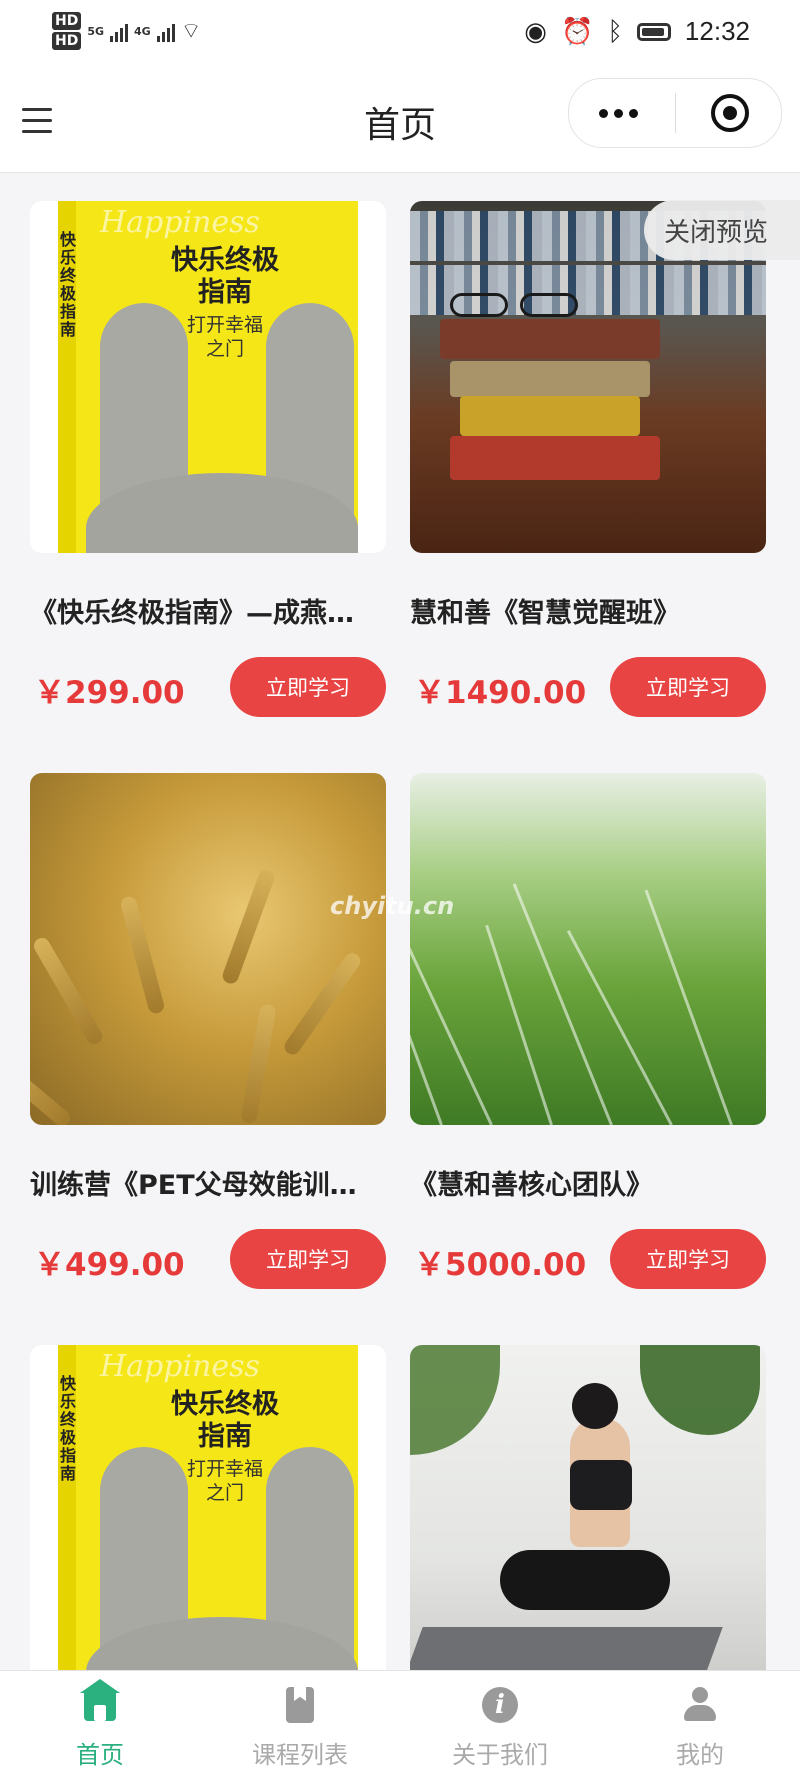  What do you see at coordinates (577, 31) in the screenshot?
I see `alarm-icon: ⏰` at bounding box center [577, 31].